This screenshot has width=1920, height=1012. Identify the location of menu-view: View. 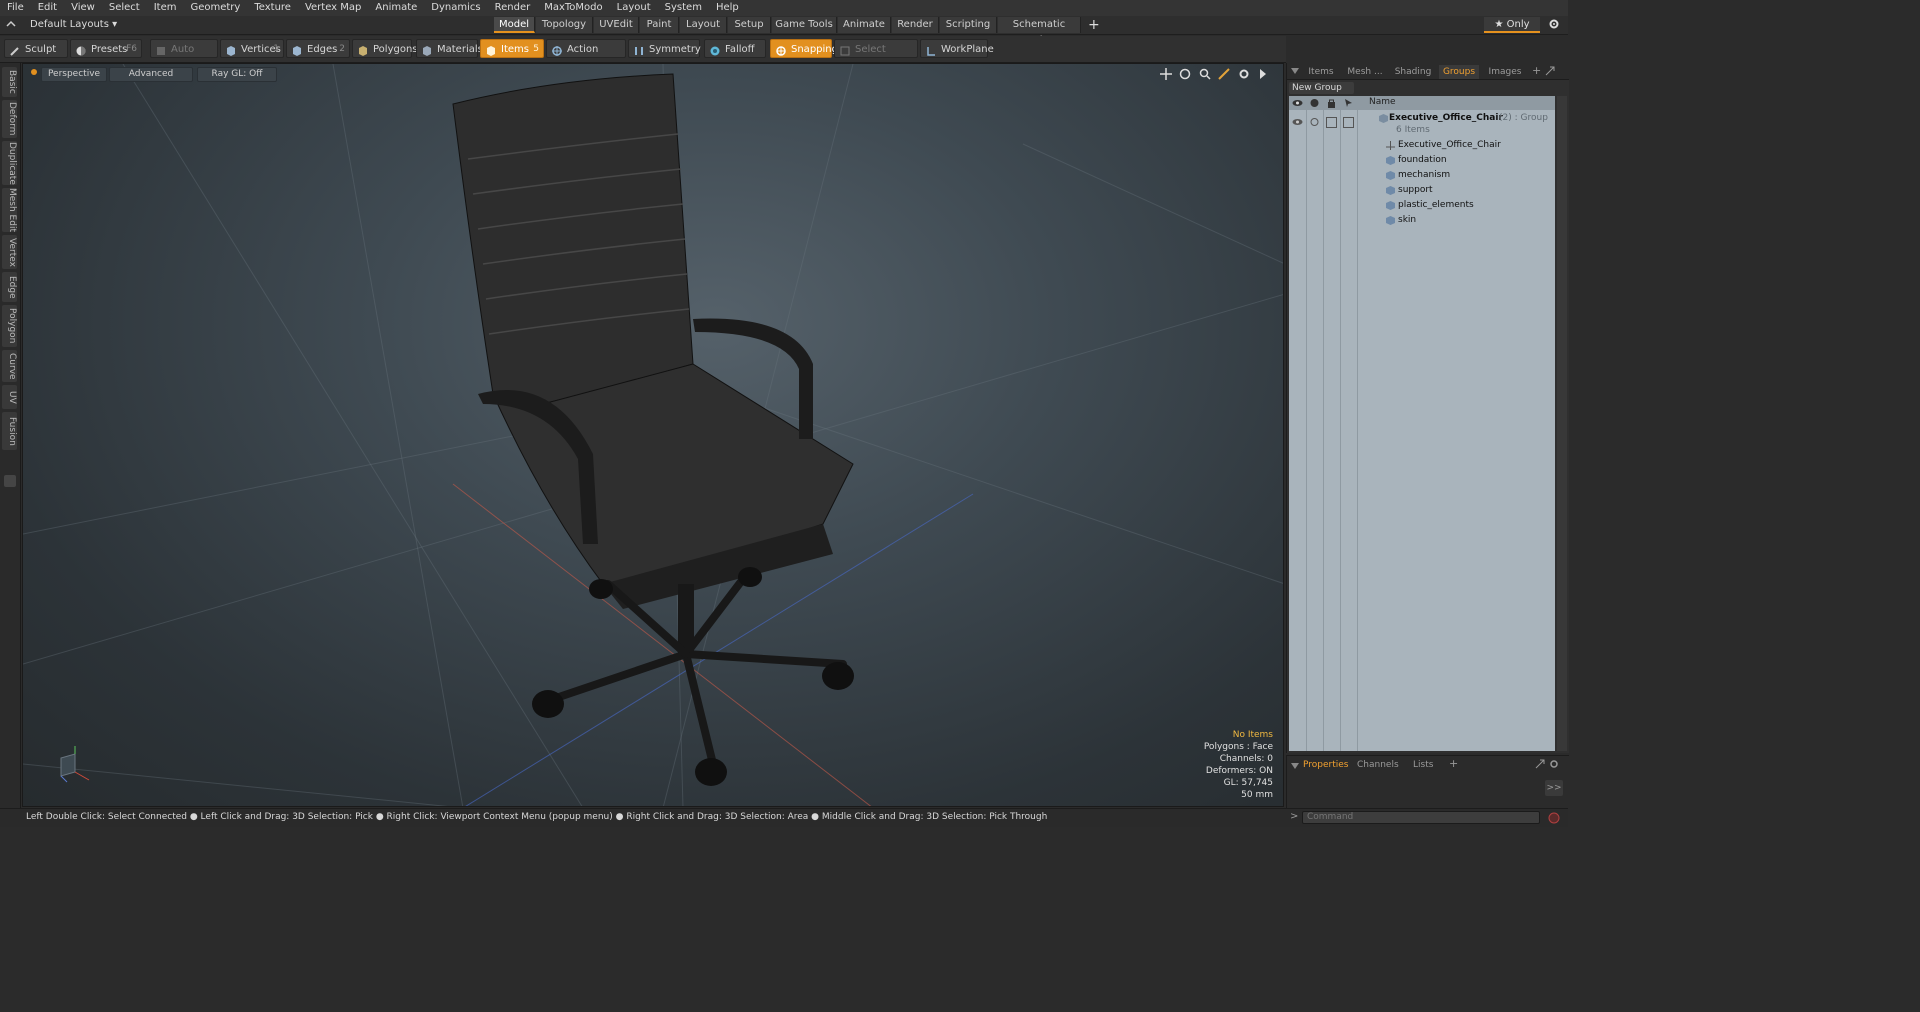
(83, 8).